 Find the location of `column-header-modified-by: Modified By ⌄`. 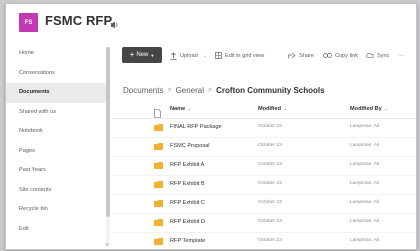

column-header-modified-by: Modified By ⌄ is located at coordinates (369, 109).